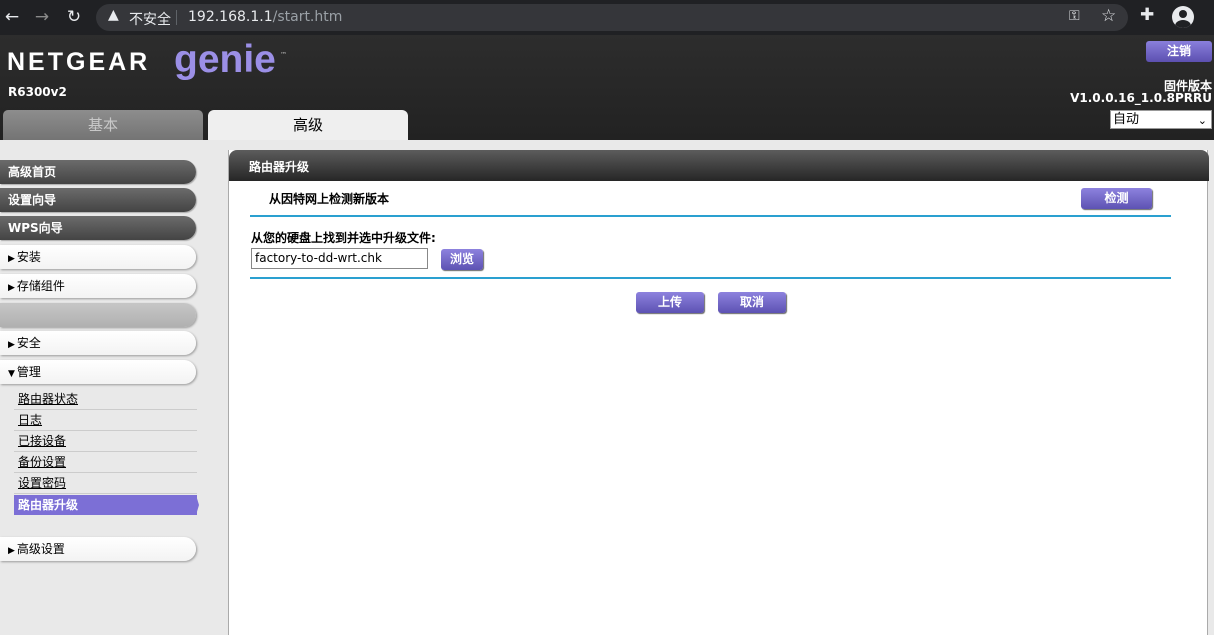  What do you see at coordinates (28, 343) in the screenshot?
I see `sidebar-item-label: 安全` at bounding box center [28, 343].